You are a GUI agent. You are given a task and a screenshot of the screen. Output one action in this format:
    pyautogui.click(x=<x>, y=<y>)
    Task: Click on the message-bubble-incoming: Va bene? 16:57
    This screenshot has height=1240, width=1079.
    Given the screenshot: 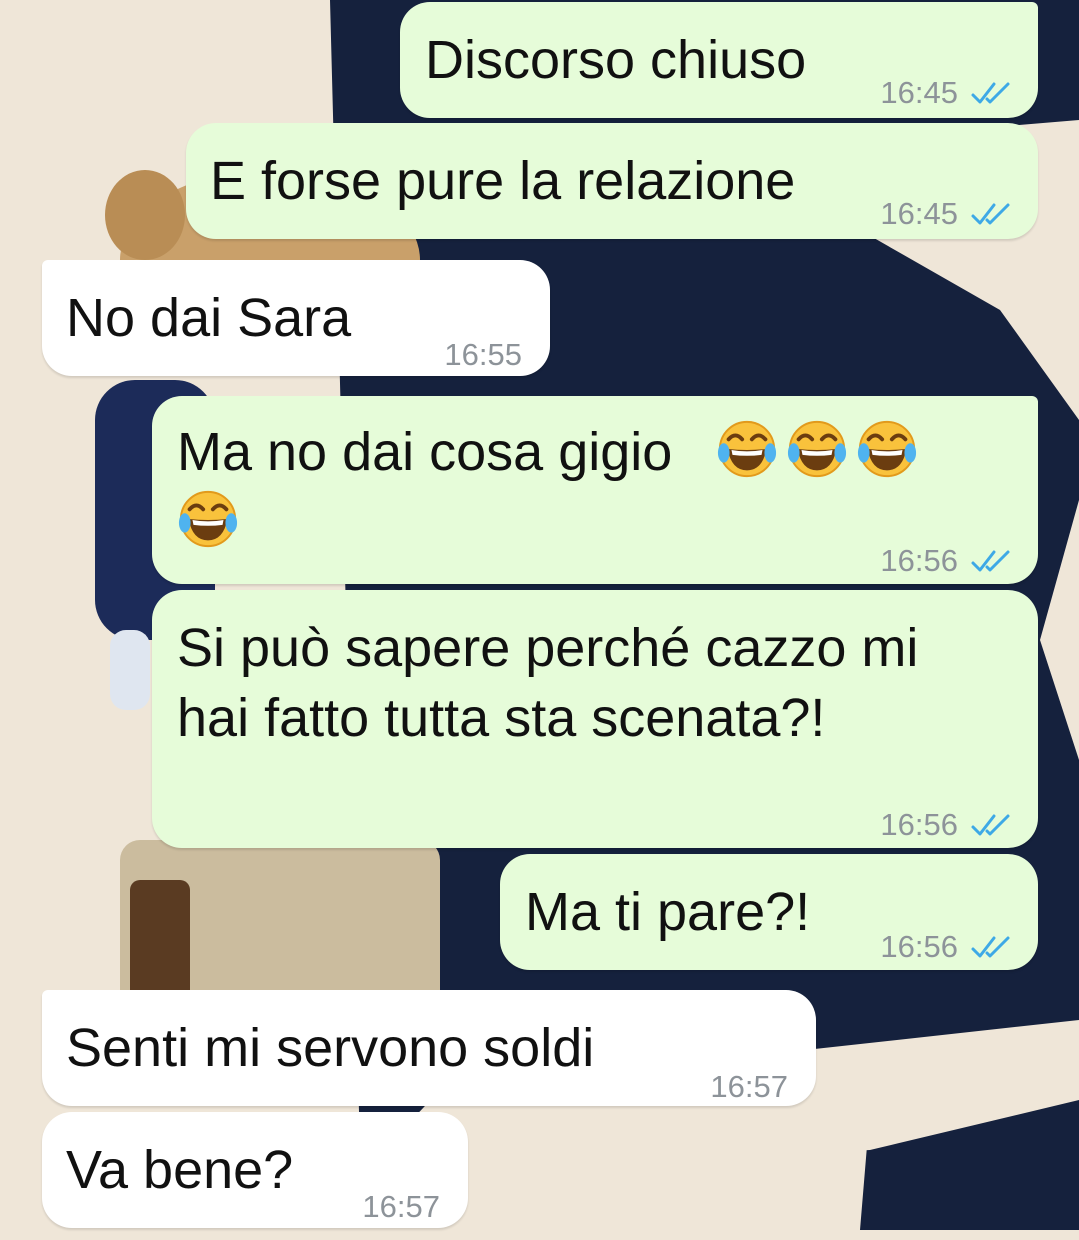 What is the action you would take?
    pyautogui.click(x=255, y=1170)
    